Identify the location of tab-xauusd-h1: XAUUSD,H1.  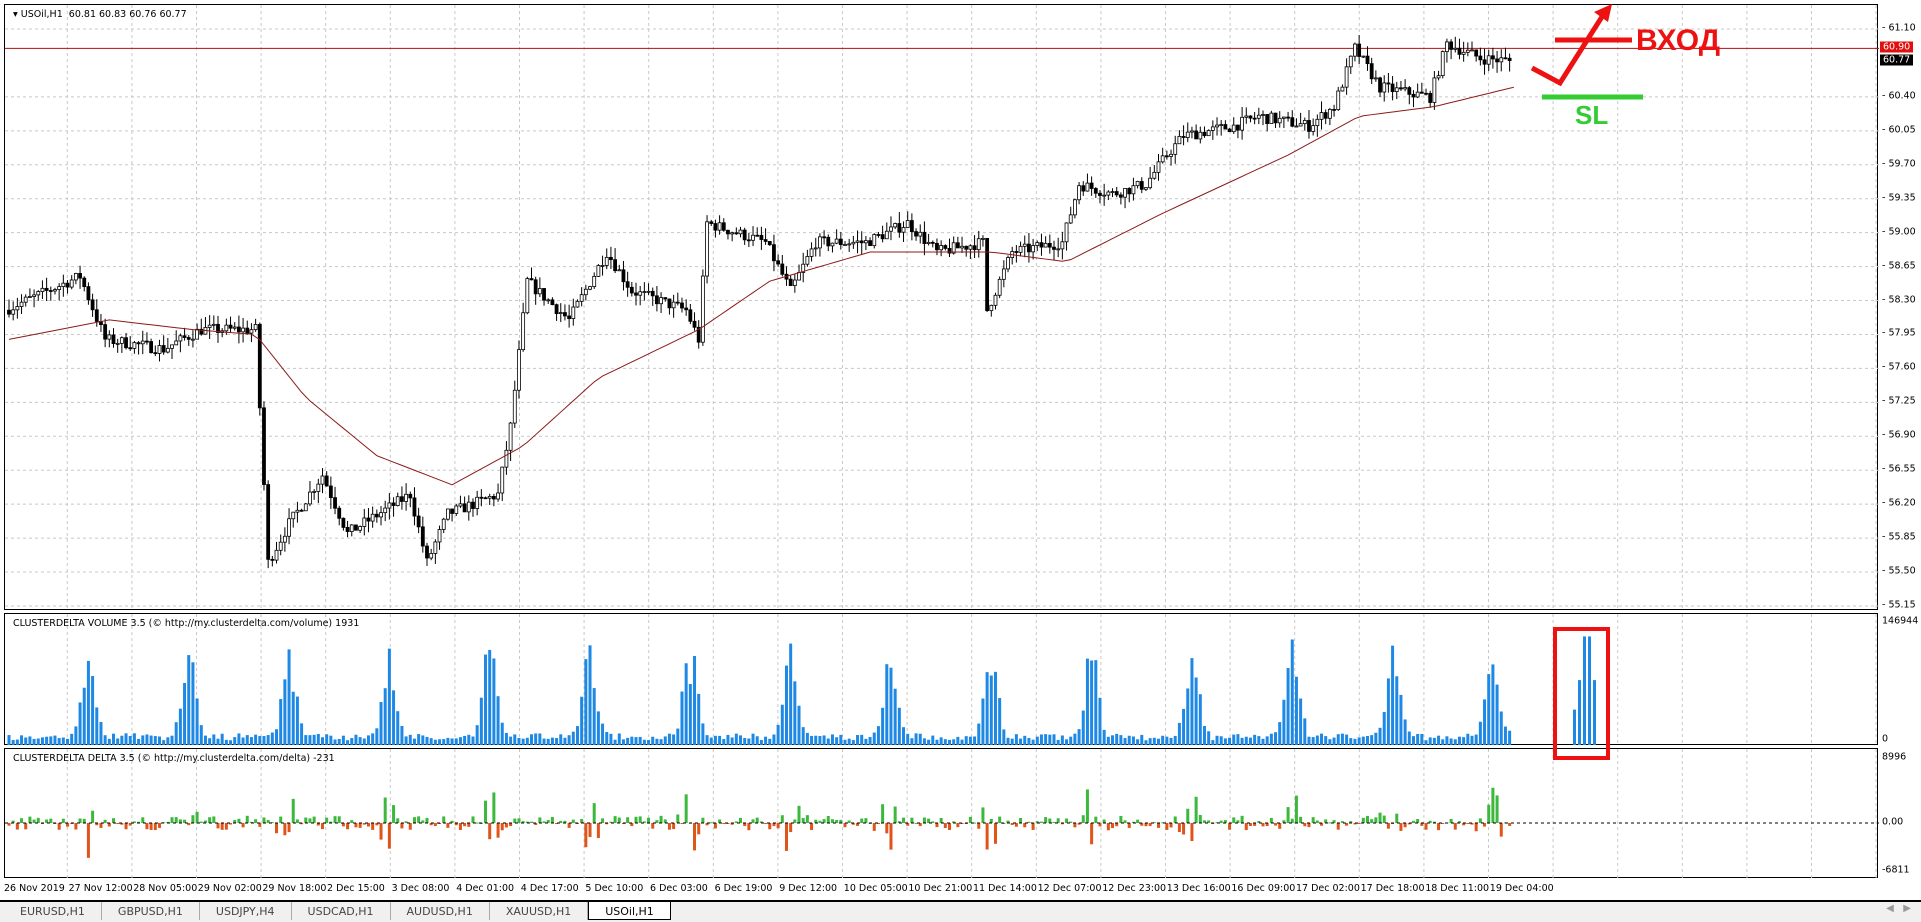
(539, 911).